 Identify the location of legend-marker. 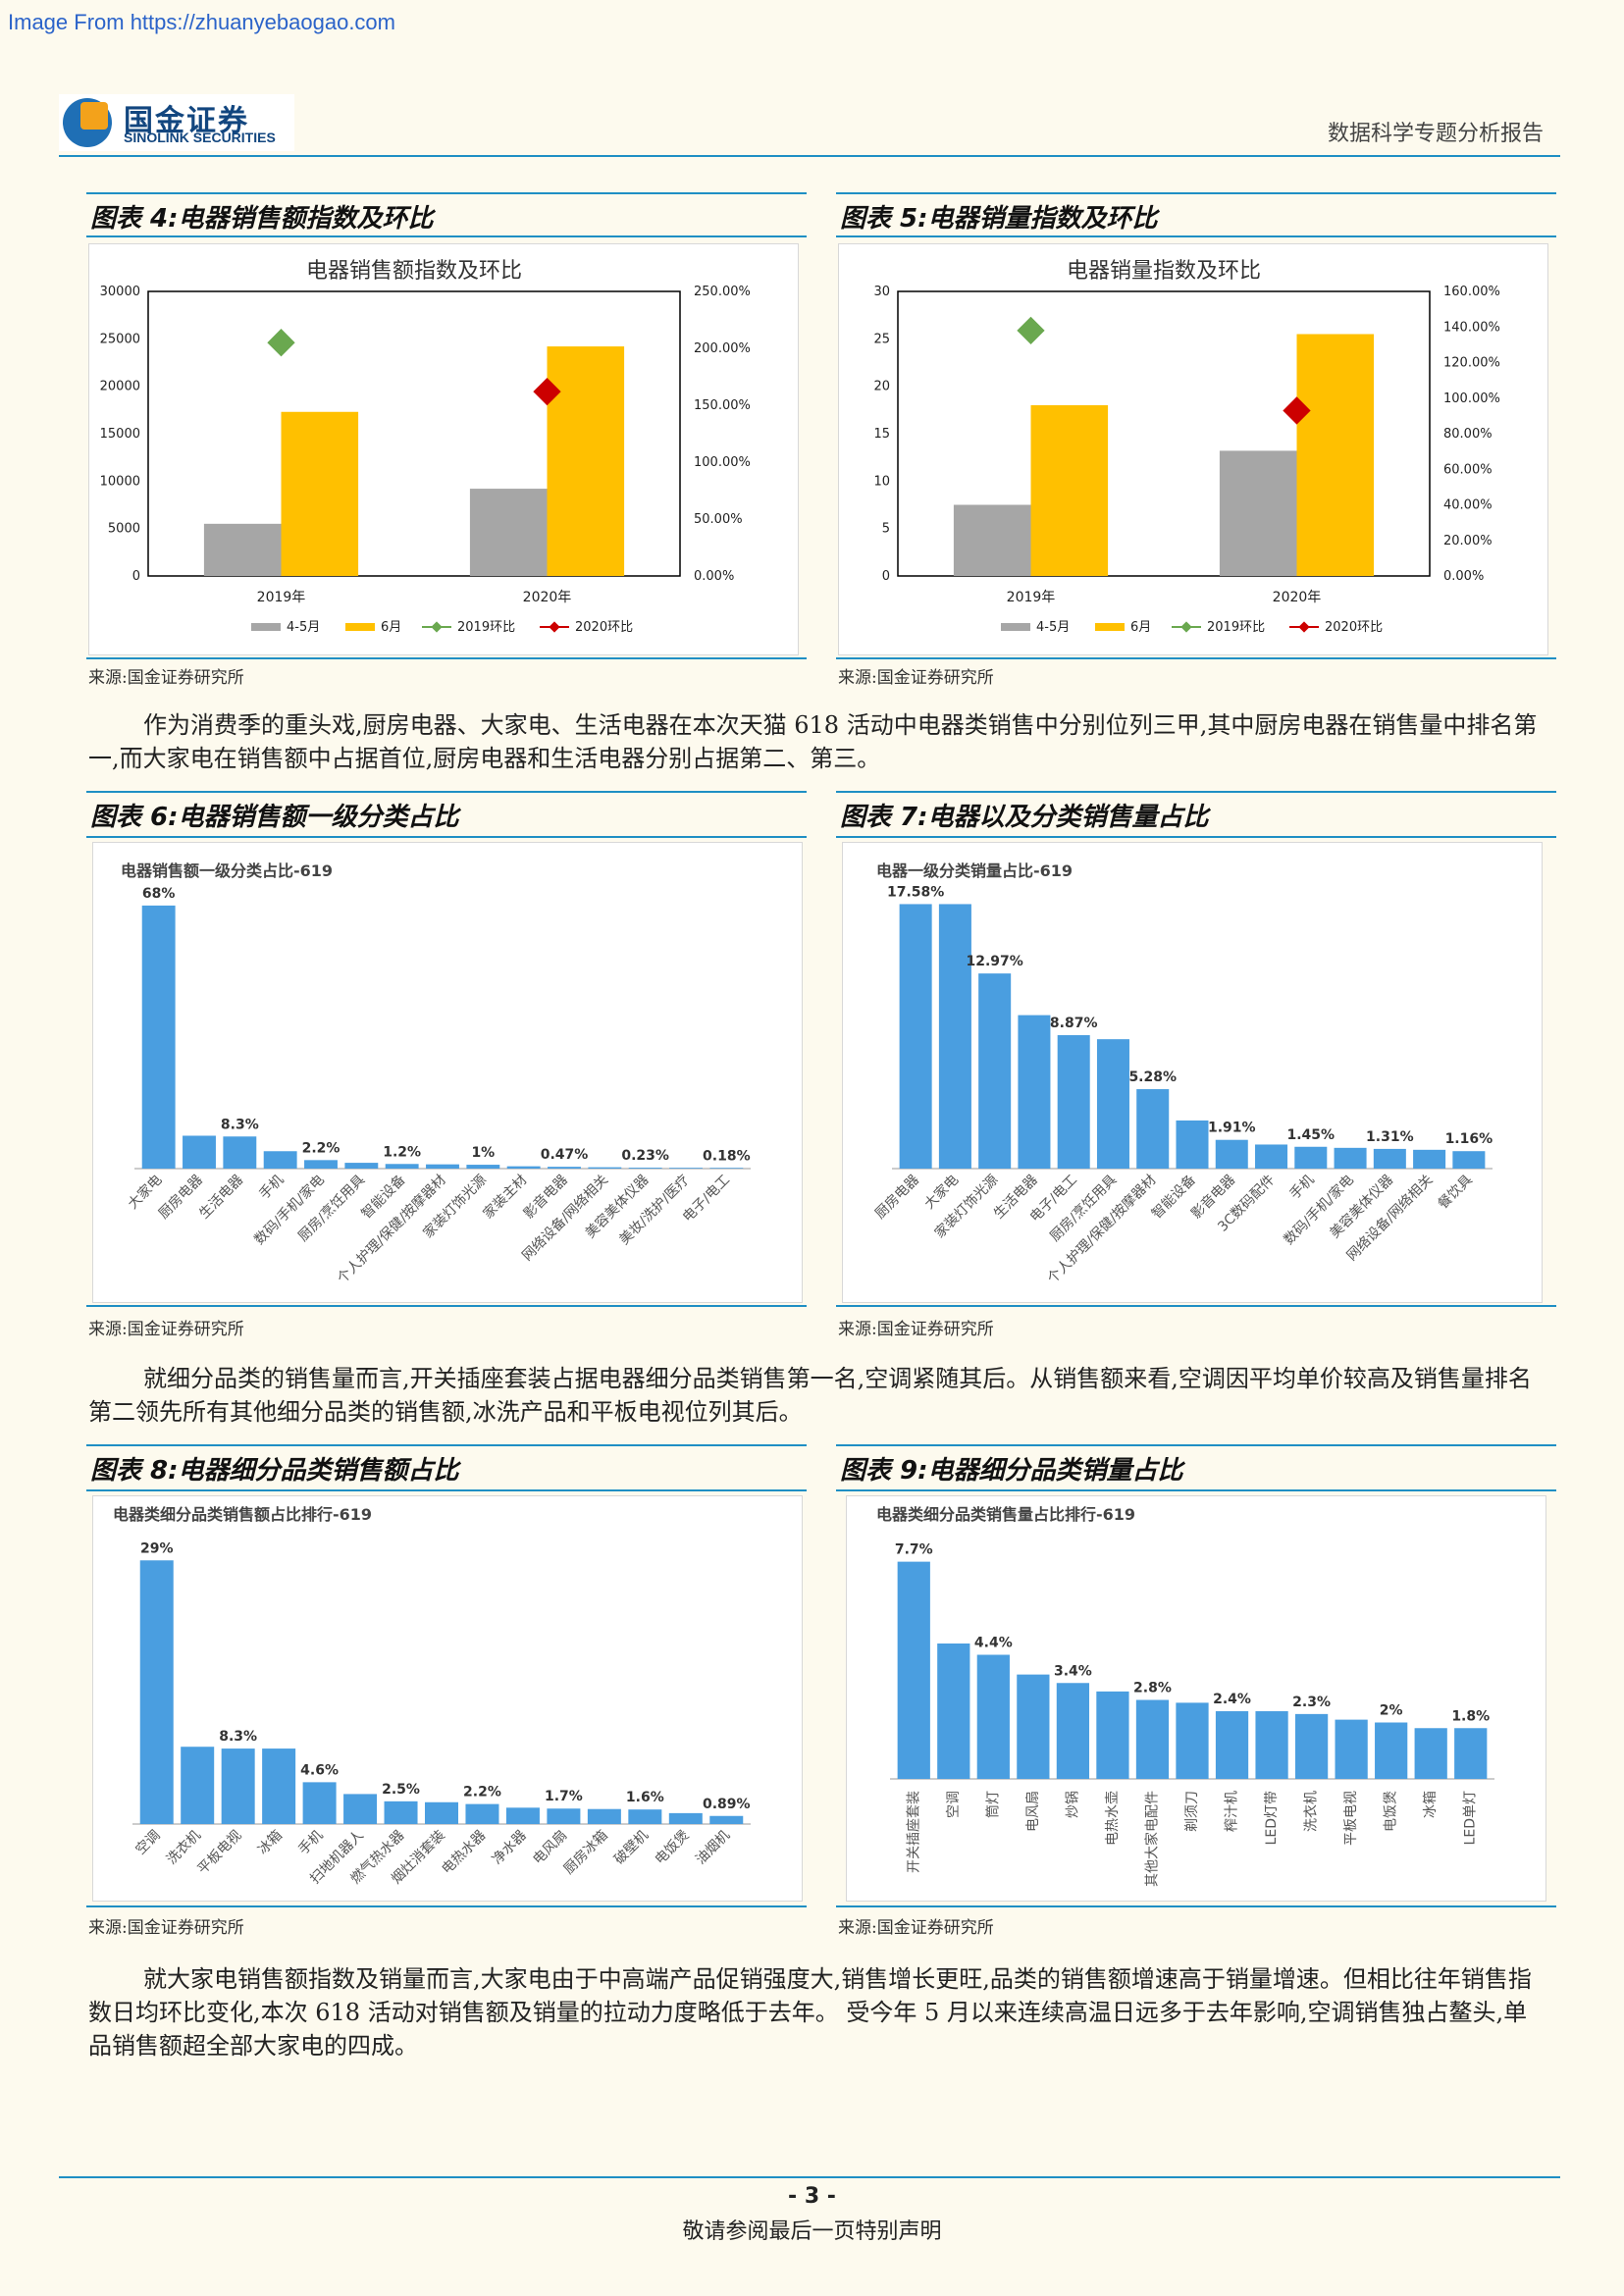
(554, 627).